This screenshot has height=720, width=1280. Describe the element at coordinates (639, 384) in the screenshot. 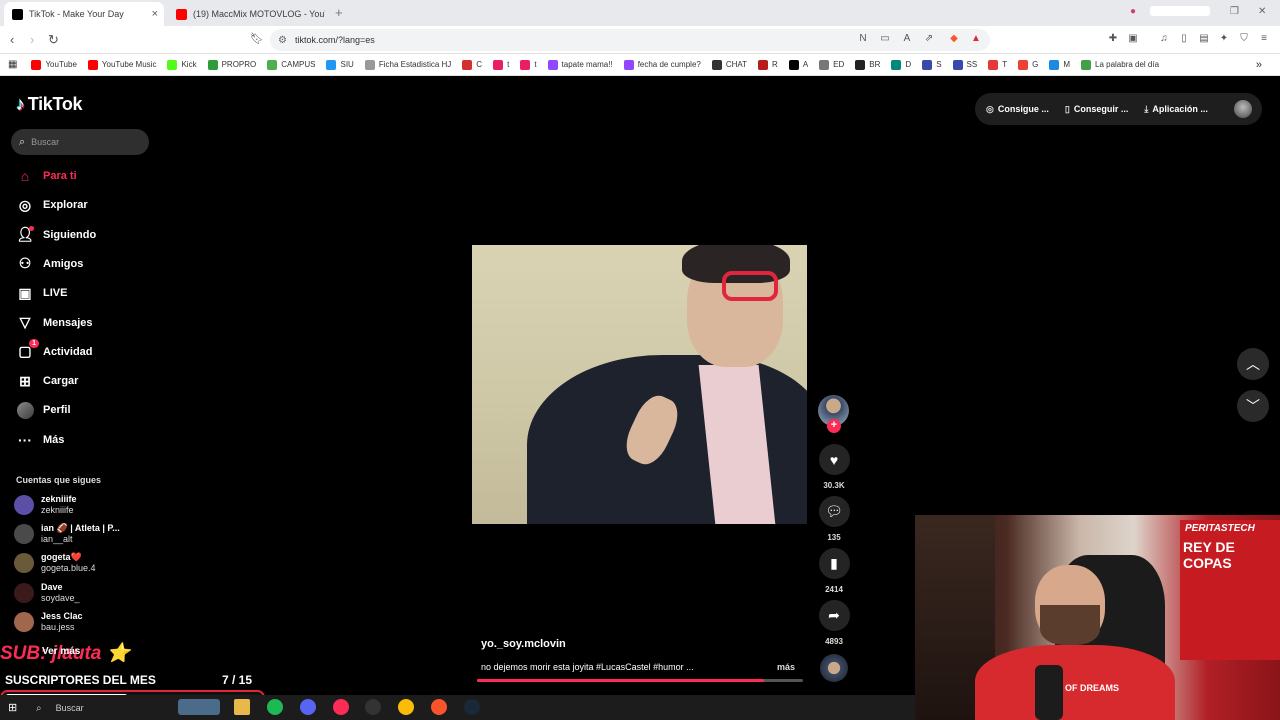

I see `video-player` at that location.